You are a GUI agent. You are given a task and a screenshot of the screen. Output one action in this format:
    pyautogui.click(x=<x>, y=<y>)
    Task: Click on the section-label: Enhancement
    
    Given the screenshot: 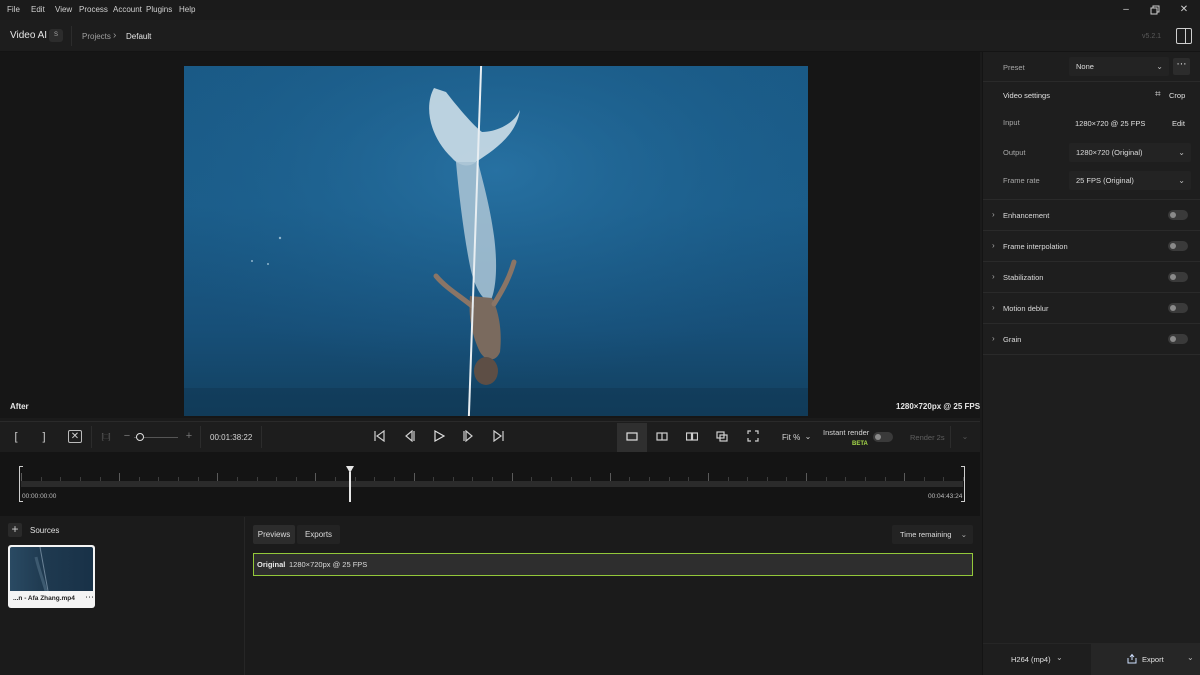 What is the action you would take?
    pyautogui.click(x=1026, y=215)
    